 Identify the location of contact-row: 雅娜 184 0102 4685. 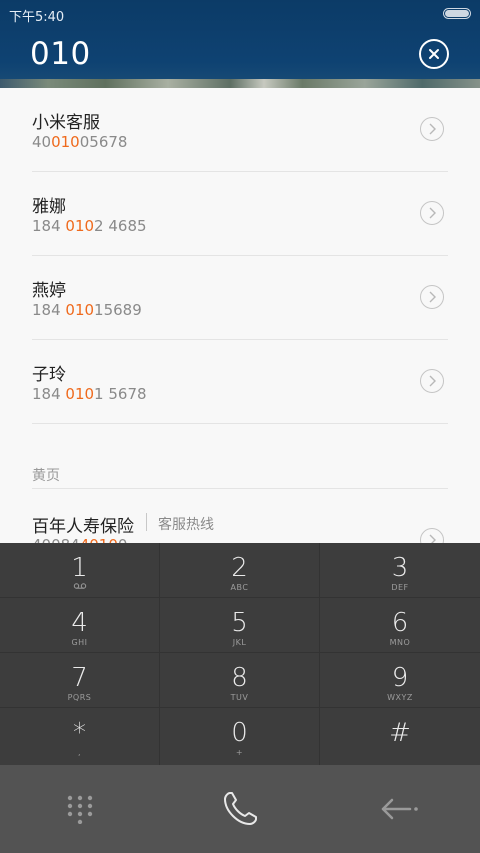
(240, 214).